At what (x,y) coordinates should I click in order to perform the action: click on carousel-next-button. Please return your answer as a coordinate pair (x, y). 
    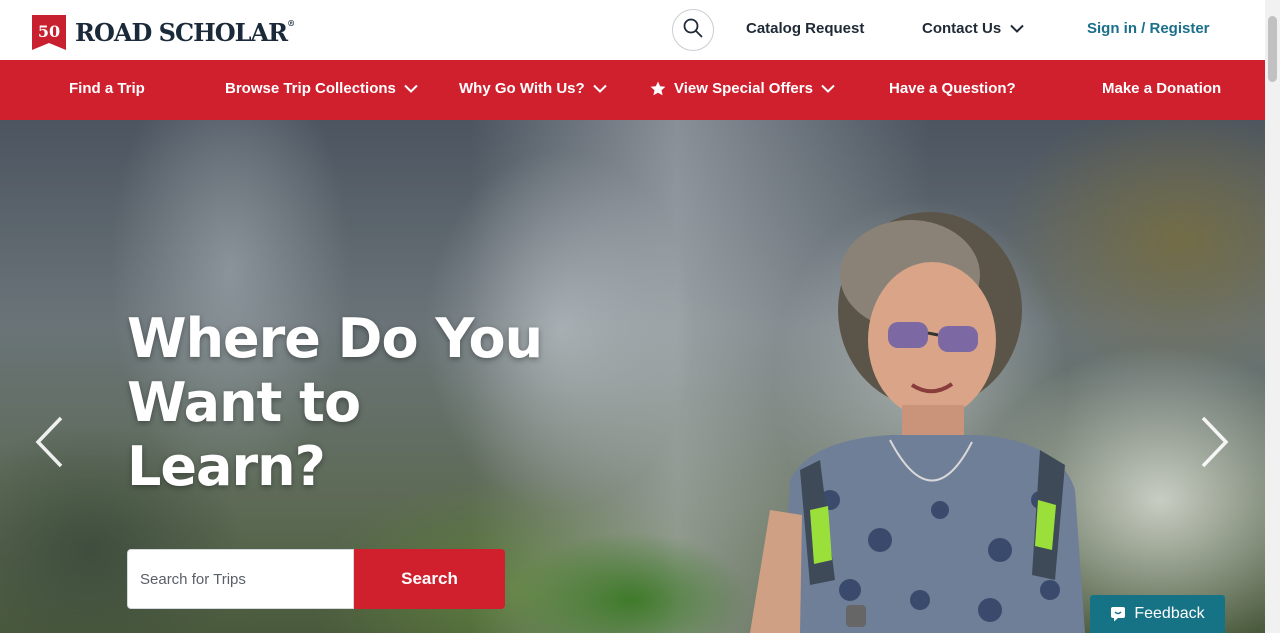
    Looking at the image, I should click on (1215, 444).